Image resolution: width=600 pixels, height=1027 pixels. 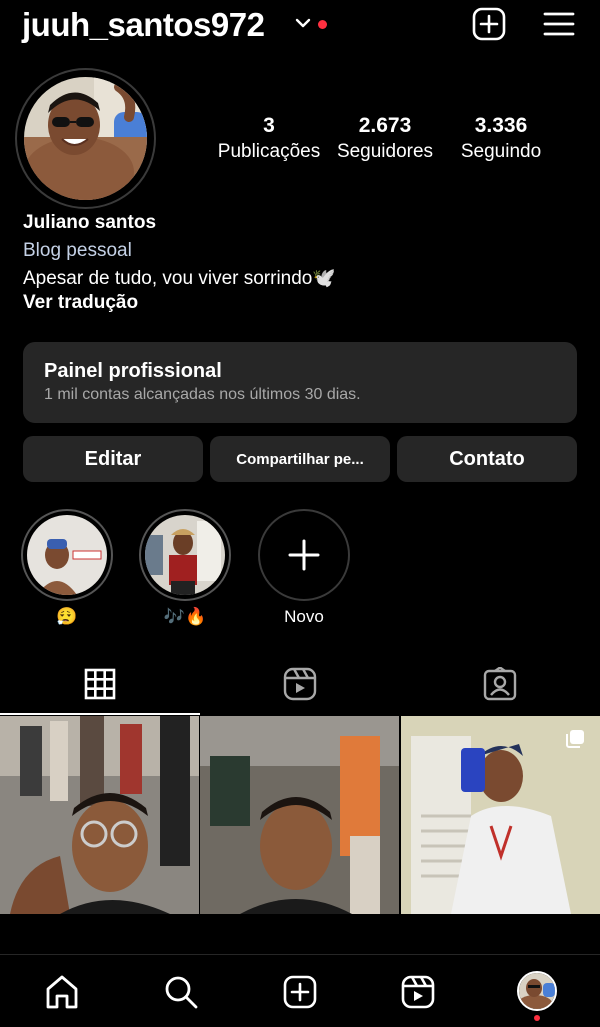 I want to click on display-name: Juliano santos, so click(x=90, y=222).